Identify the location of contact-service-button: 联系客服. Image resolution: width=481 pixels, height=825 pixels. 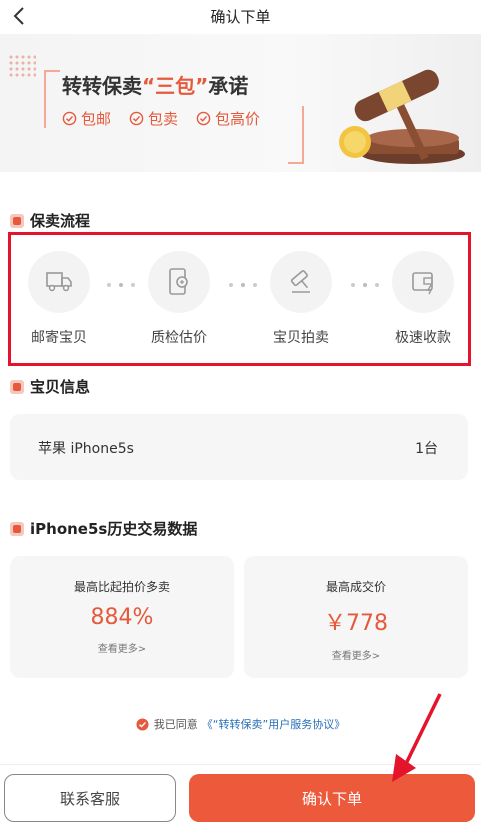
(90, 798).